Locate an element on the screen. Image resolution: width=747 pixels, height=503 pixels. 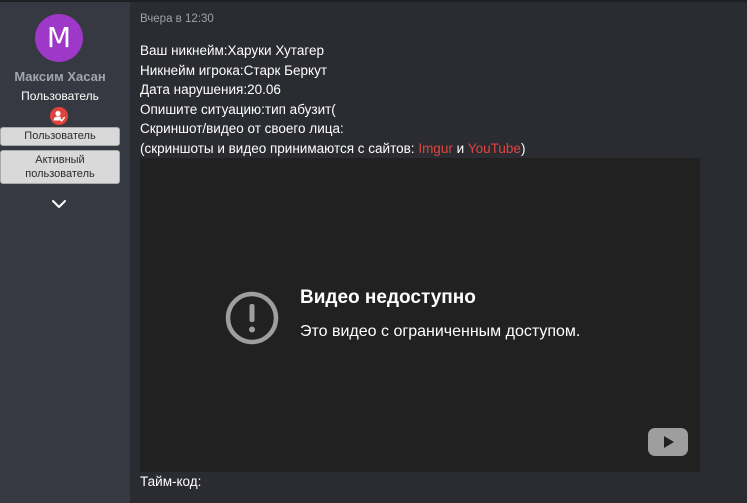
message-line: Ваш никнейм:Харуки Хутагер is located at coordinates (232, 50).